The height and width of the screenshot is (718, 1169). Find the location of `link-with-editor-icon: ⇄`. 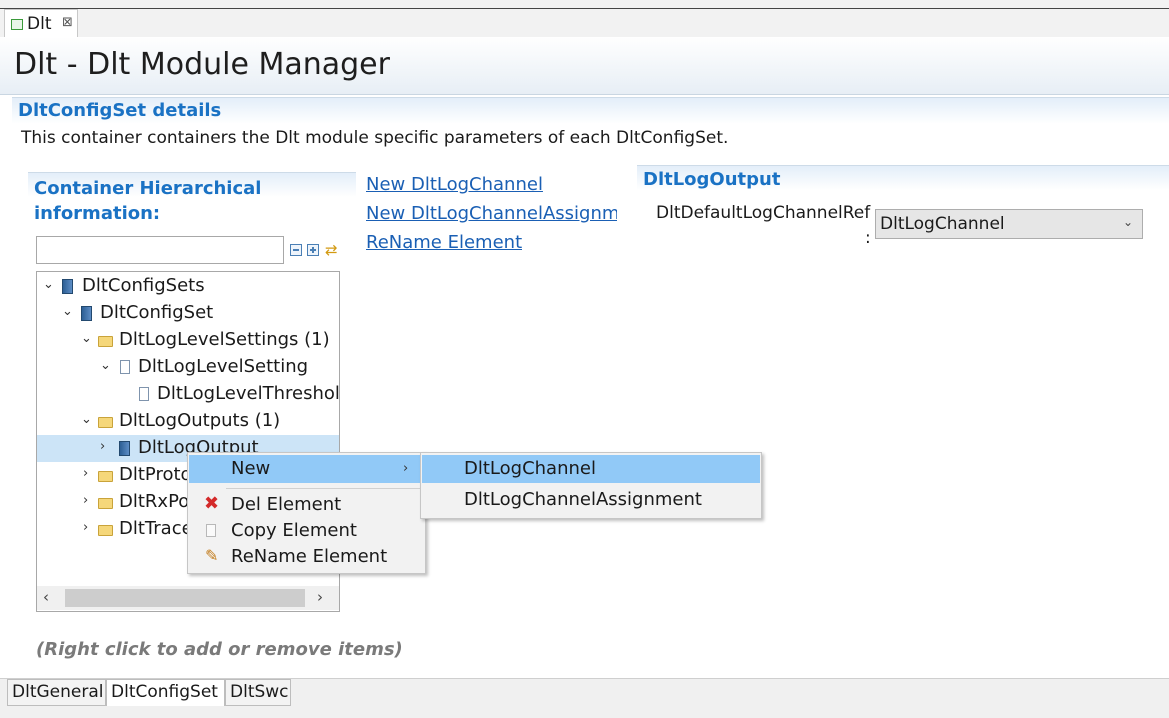

link-with-editor-icon: ⇄ is located at coordinates (331, 250).